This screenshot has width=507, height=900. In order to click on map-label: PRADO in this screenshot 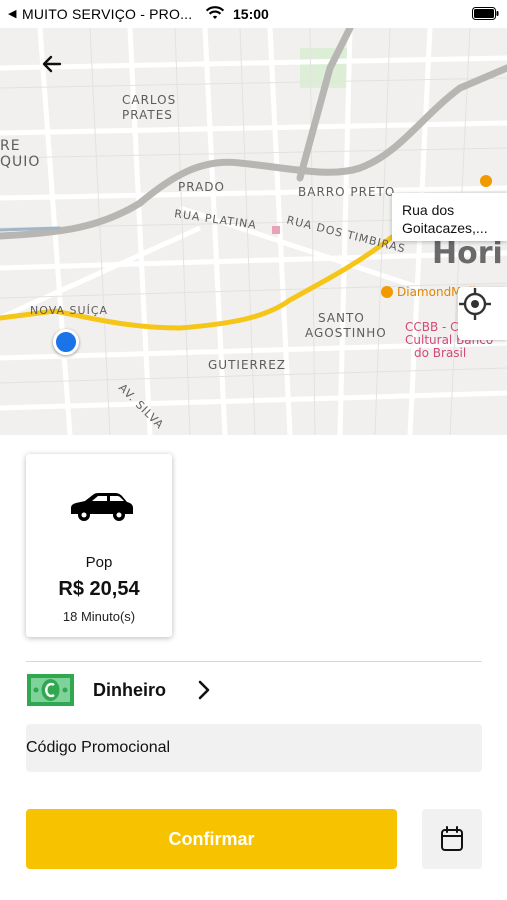, I will do `click(201, 187)`.